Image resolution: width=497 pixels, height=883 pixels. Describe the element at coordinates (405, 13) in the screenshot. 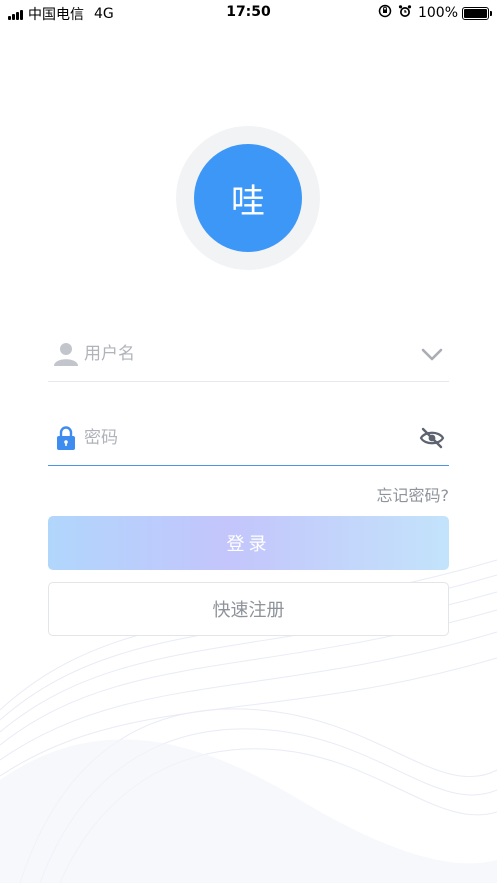

I see `alarm-icon` at that location.